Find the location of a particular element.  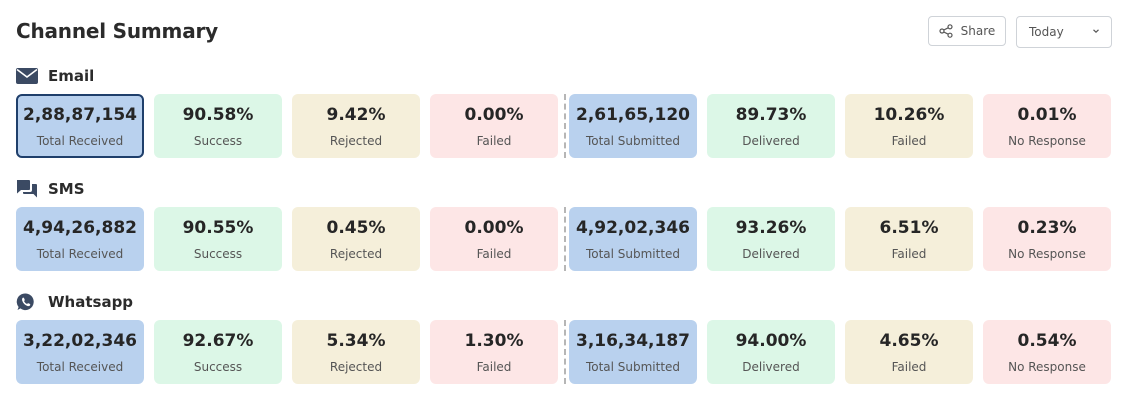

page-title: Channel Summary is located at coordinates (117, 31).